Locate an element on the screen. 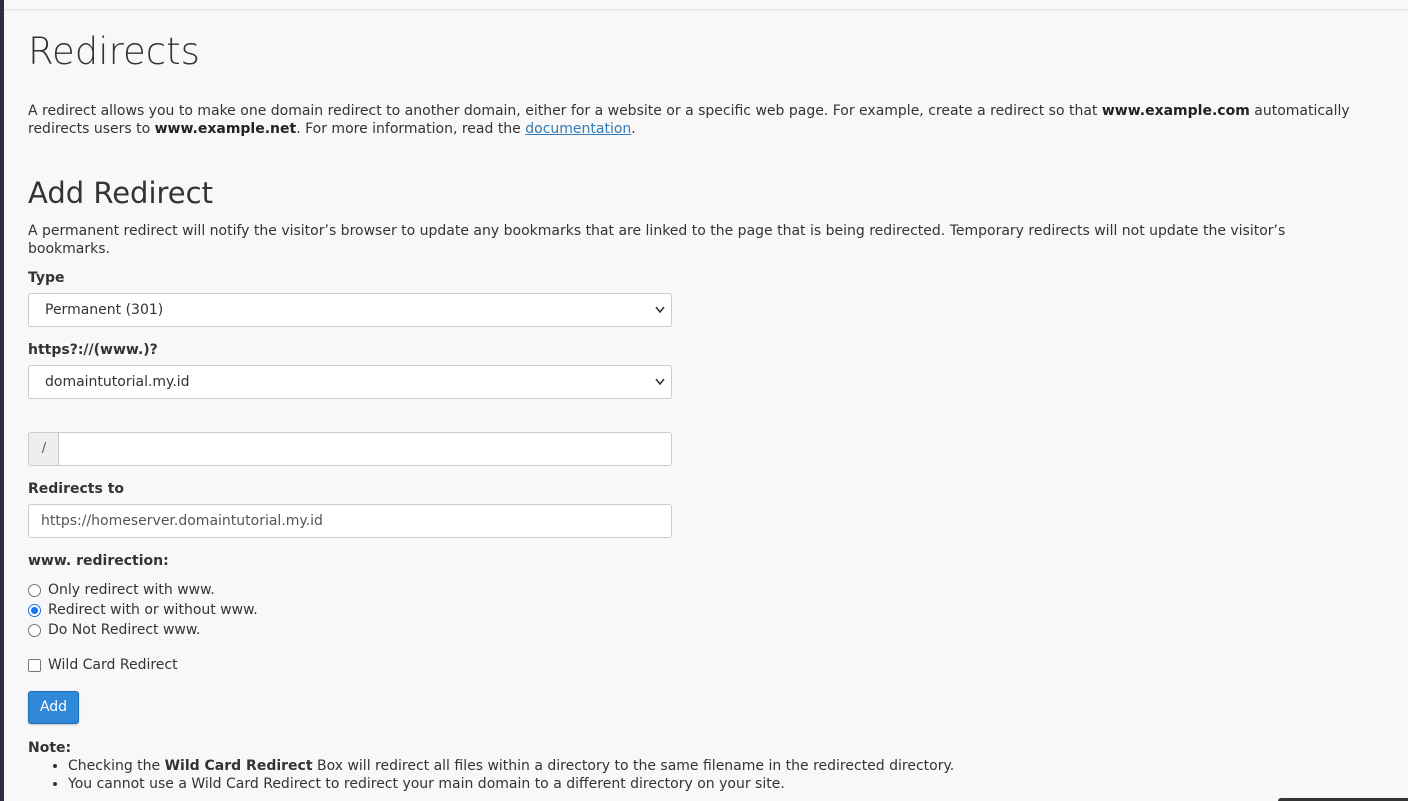 The image size is (1408, 801). www-redirection-label: www. redirection: is located at coordinates (98, 561).